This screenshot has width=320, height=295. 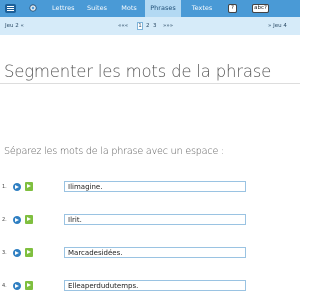 I want to click on last-page-link: »»», so click(x=168, y=26).